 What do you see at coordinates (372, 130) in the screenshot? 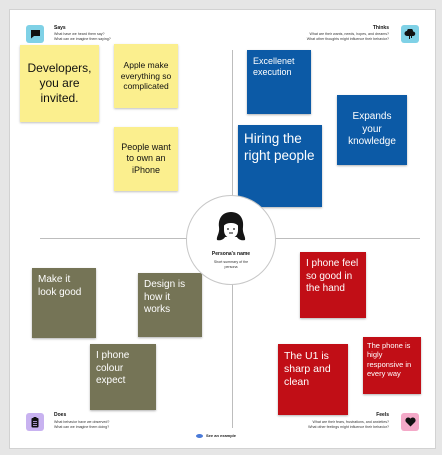
I see `sticky-note-thinks: Expands your knowledge` at bounding box center [372, 130].